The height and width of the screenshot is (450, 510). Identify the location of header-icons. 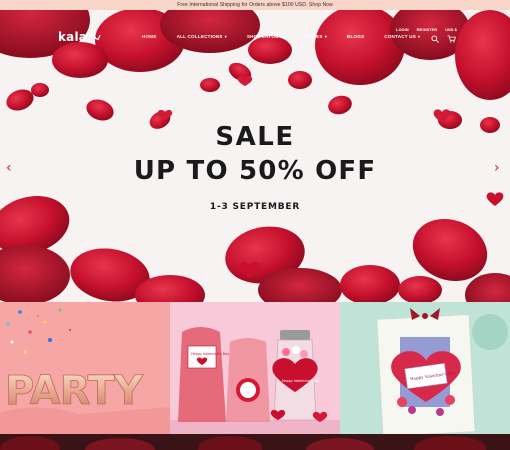
(443, 39).